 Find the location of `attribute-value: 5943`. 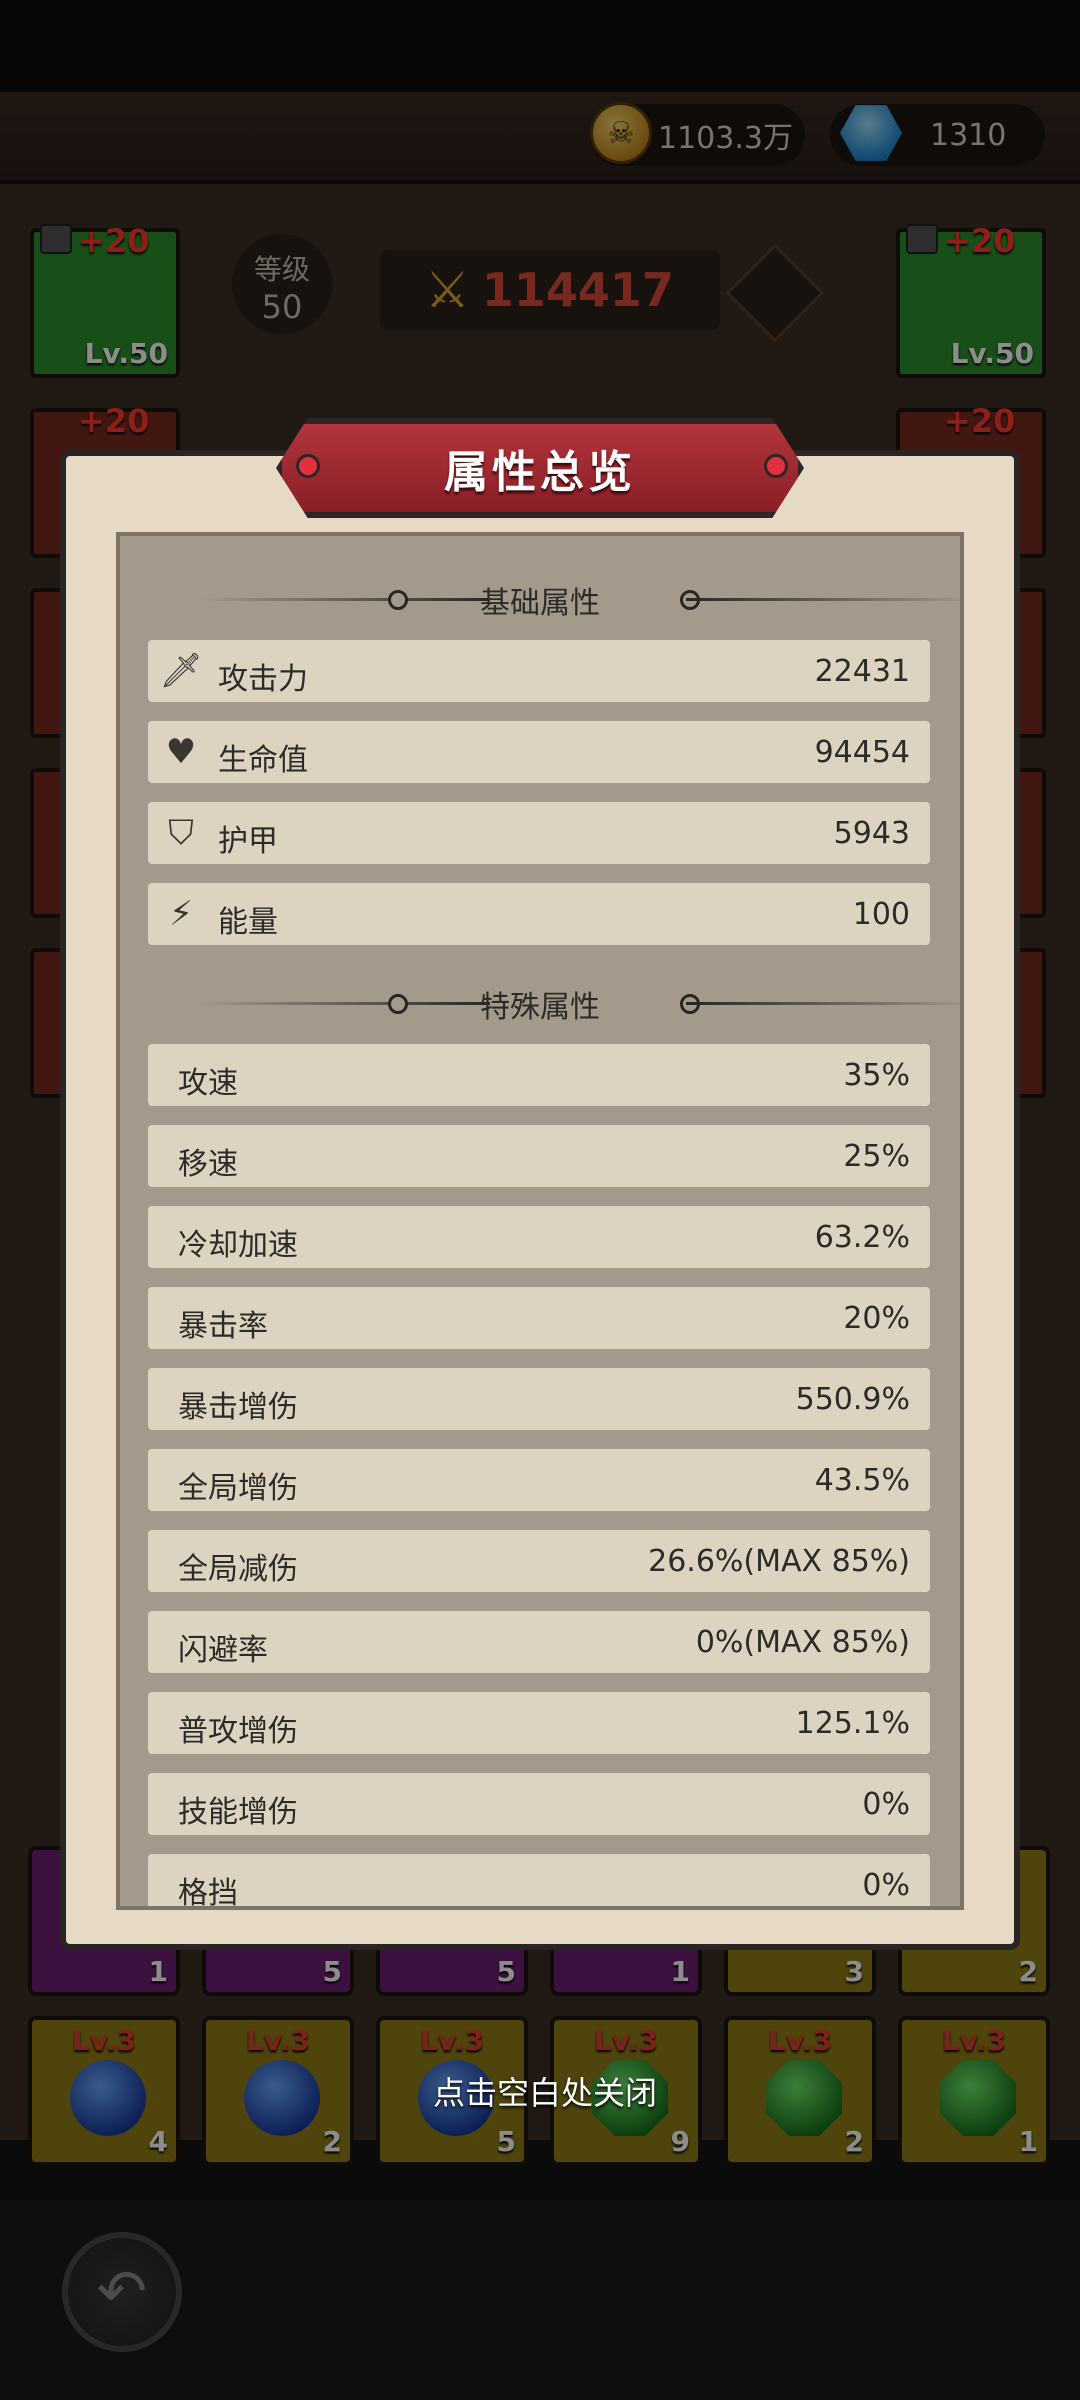

attribute-value: 5943 is located at coordinates (871, 833).